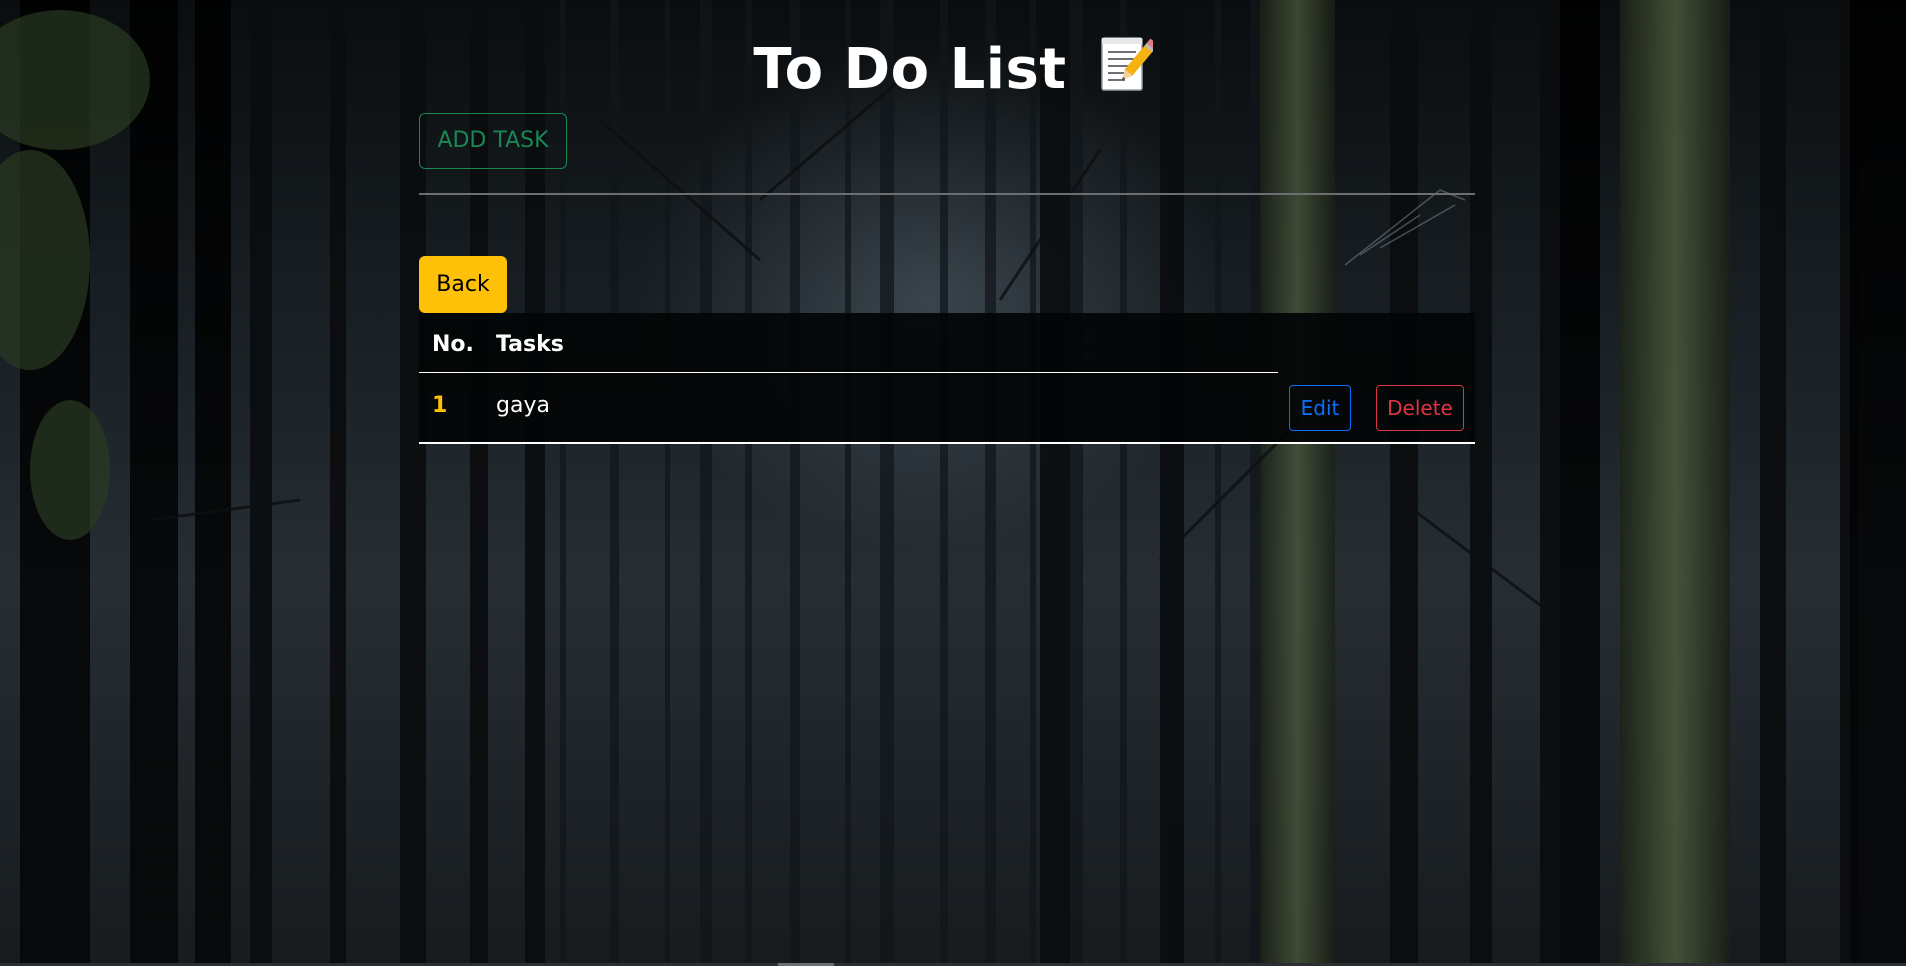 The width and height of the screenshot is (1906, 966). What do you see at coordinates (848, 372) in the screenshot?
I see `header-divider` at bounding box center [848, 372].